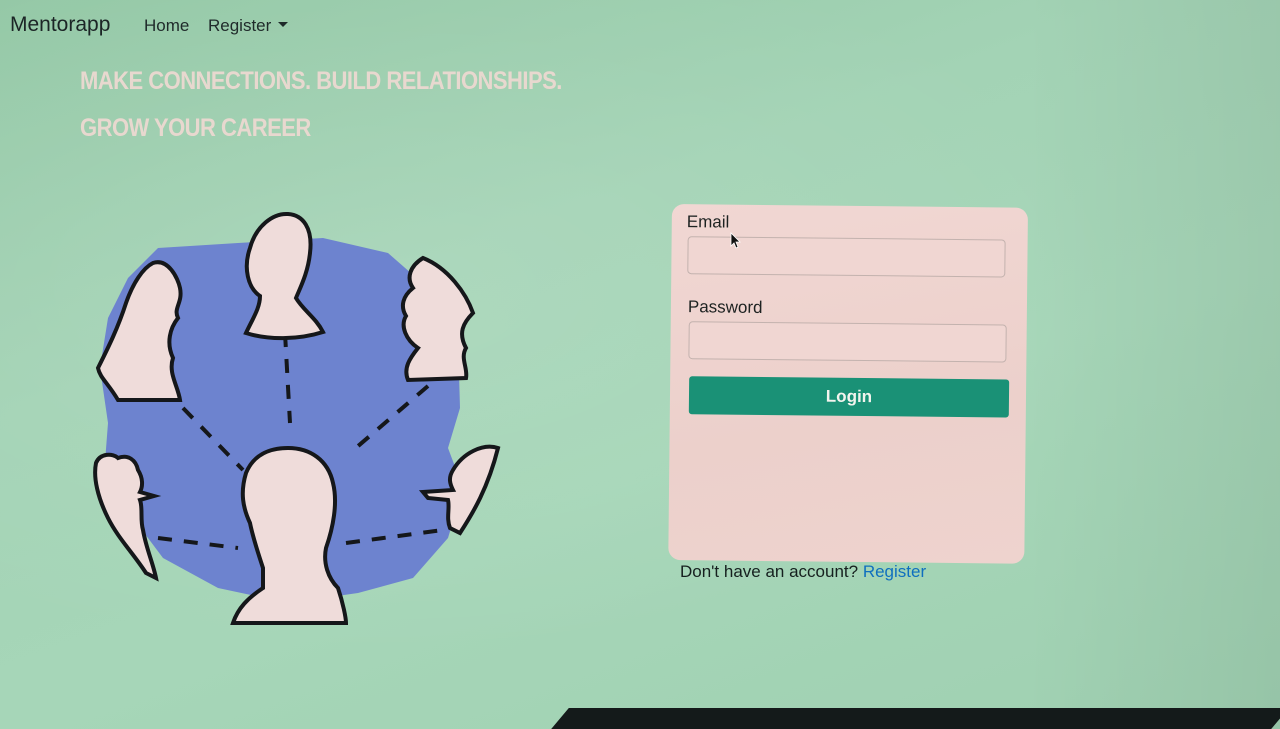 This screenshot has height=729, width=1280. I want to click on brand-logo: Mentorapp, so click(60, 25).